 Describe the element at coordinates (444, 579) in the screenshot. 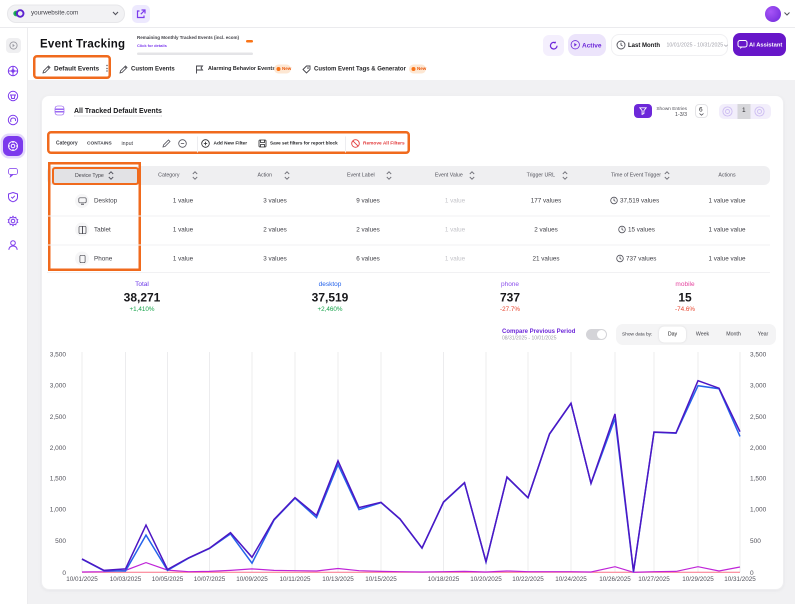

I see `svg-text: 10/18/2025` at that location.